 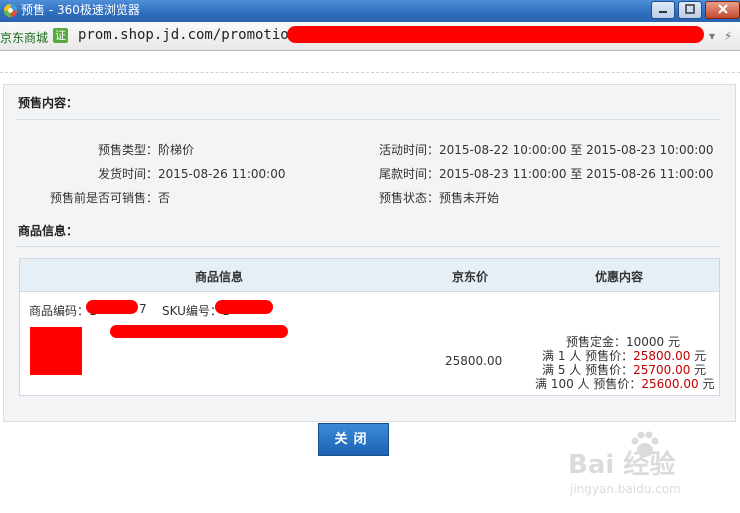 I want to click on presale-section-title: 预售内容：, so click(x=48, y=103).